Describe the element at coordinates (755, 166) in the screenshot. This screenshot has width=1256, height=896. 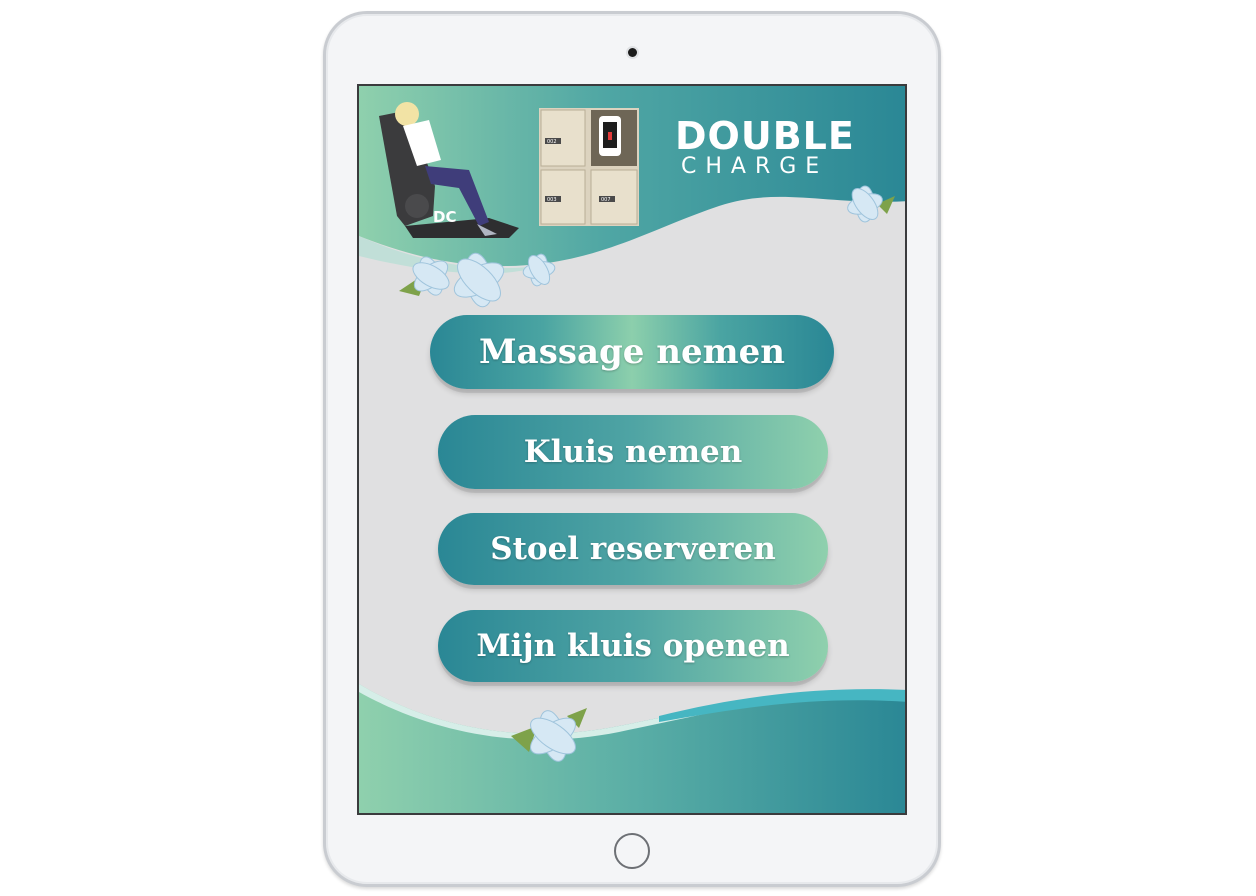
I see `logo-text-bottom: CHARGE` at that location.